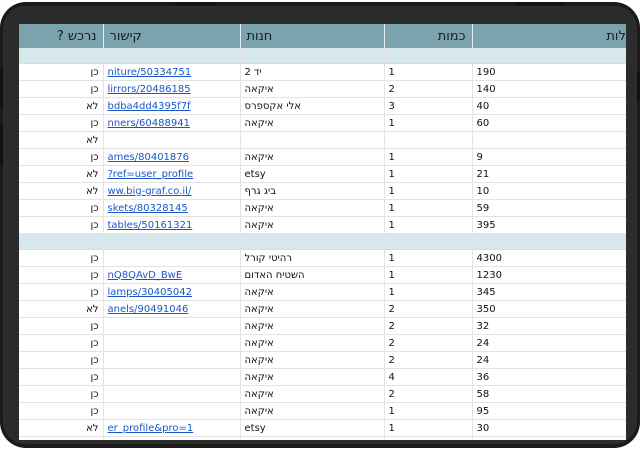  I want to click on link-cell: ames/80401876, so click(171, 157).